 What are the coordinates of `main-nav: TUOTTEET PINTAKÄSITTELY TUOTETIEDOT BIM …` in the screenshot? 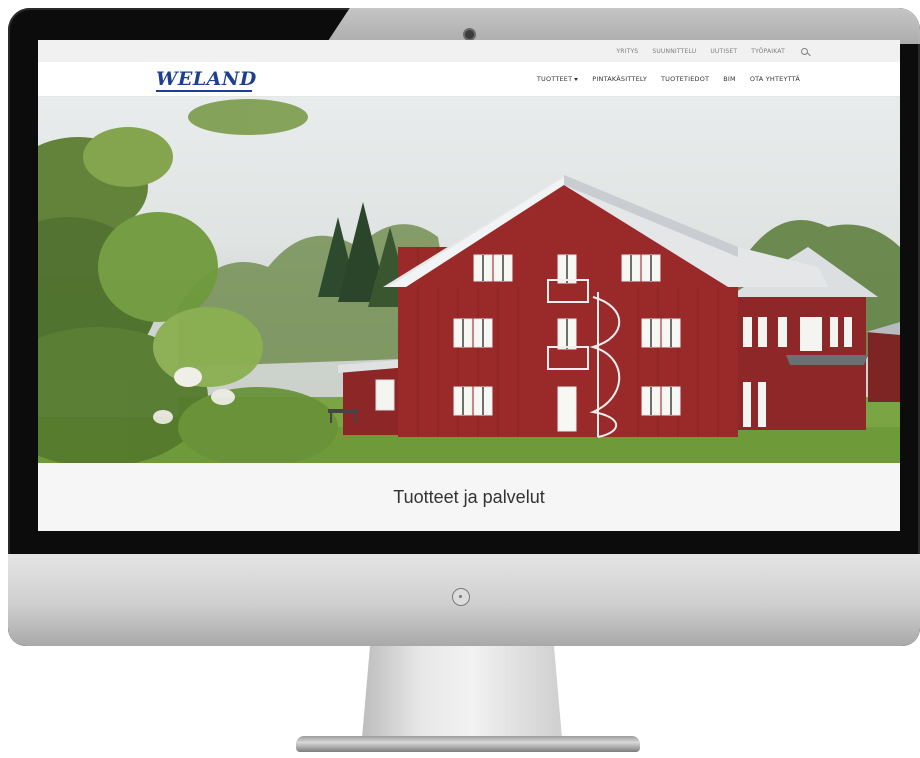 It's located at (668, 79).